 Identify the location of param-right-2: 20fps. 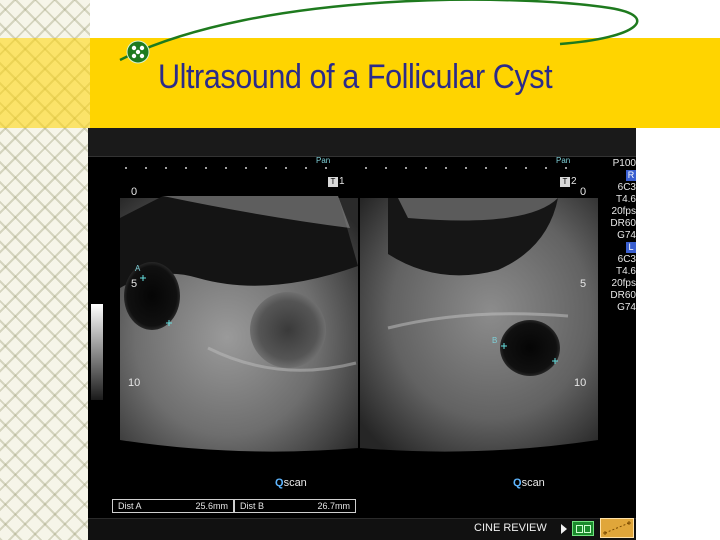
(623, 211).